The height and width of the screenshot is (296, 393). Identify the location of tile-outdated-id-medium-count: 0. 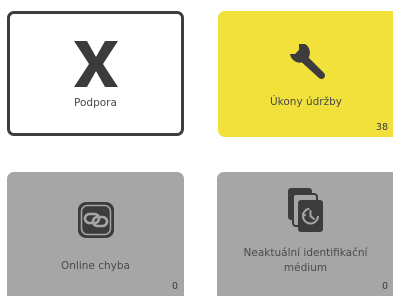
(384, 286).